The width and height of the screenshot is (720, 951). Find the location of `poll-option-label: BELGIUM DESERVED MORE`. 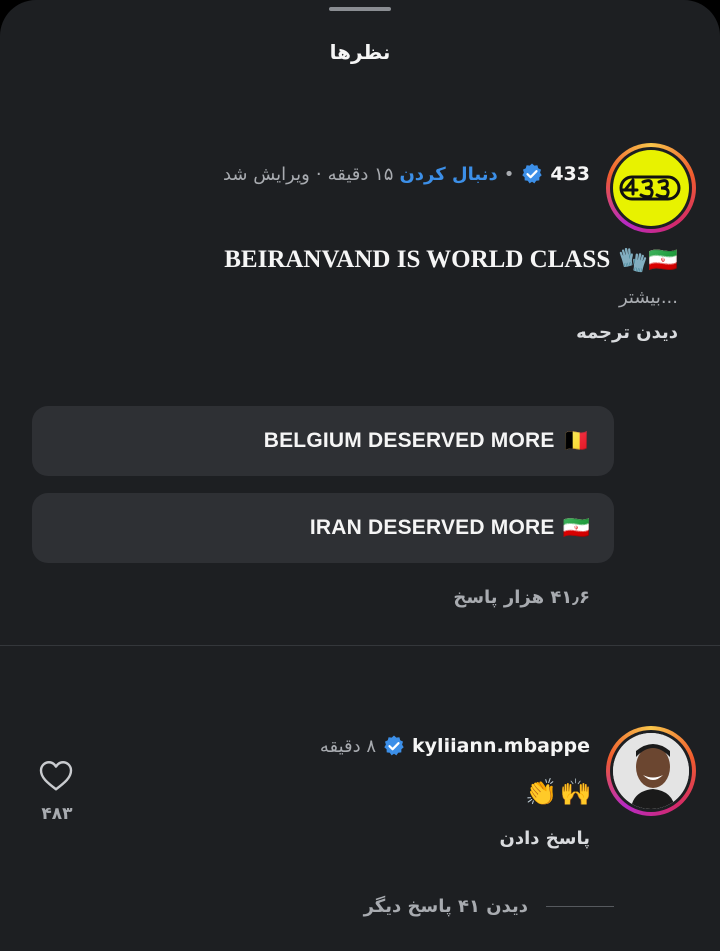

poll-option-label: BELGIUM DESERVED MORE is located at coordinates (409, 440).